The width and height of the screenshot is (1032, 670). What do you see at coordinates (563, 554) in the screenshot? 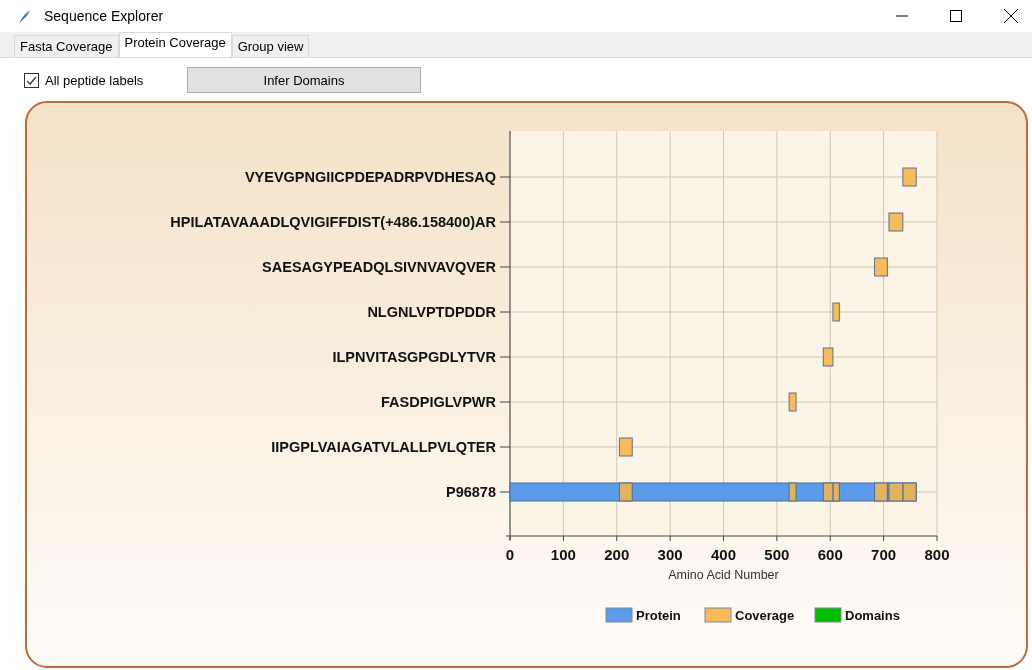
I see `tick-label: 100` at bounding box center [563, 554].